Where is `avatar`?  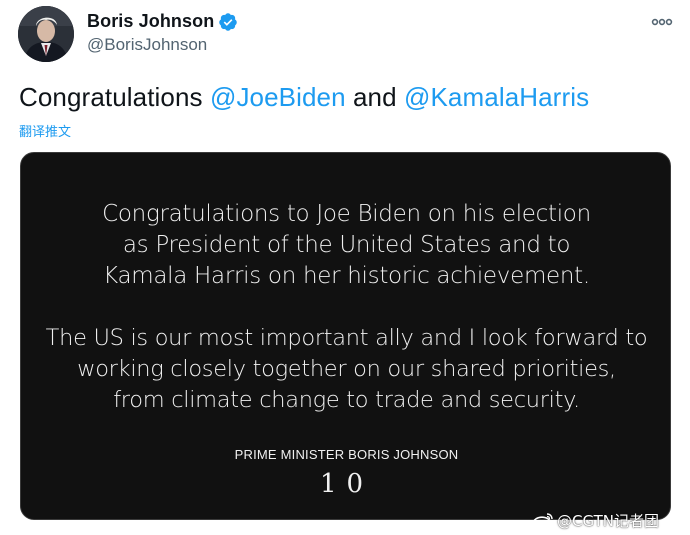
avatar is located at coordinates (46, 34).